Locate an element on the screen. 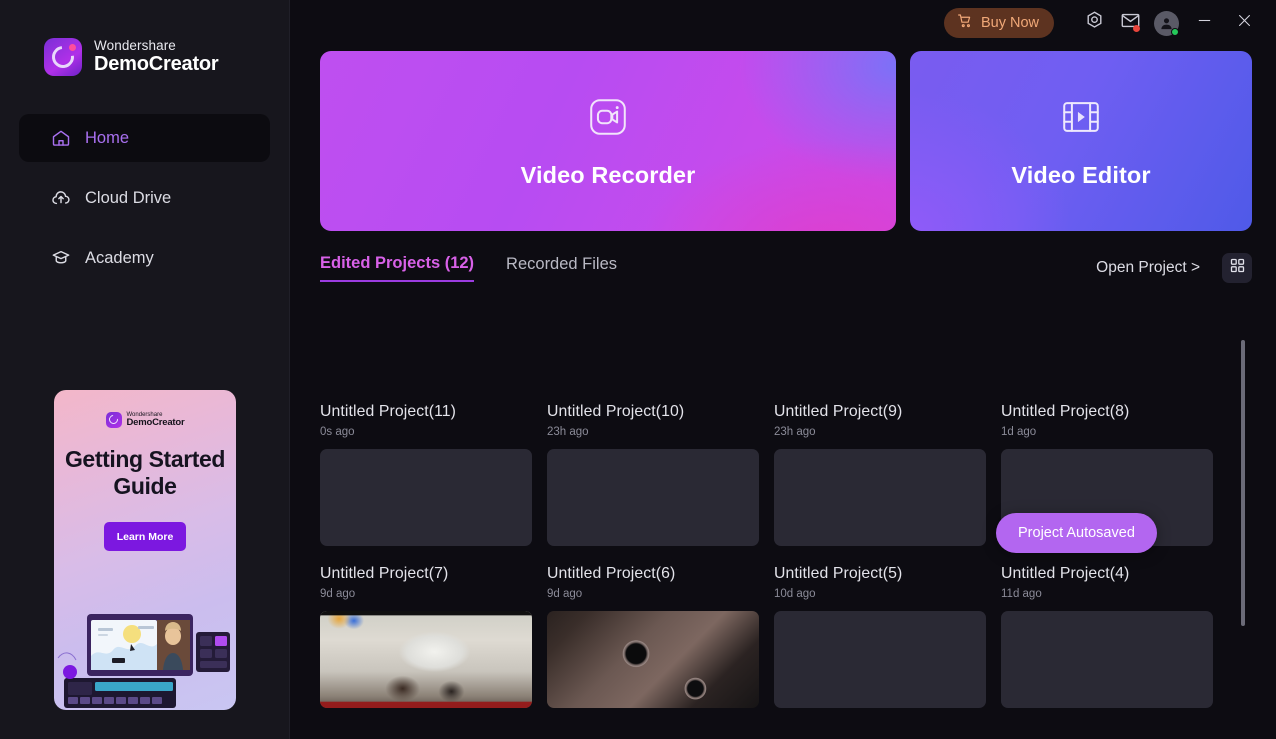 This screenshot has height=739, width=1276. video-recorder-card: Video Recorder is located at coordinates (608, 141).